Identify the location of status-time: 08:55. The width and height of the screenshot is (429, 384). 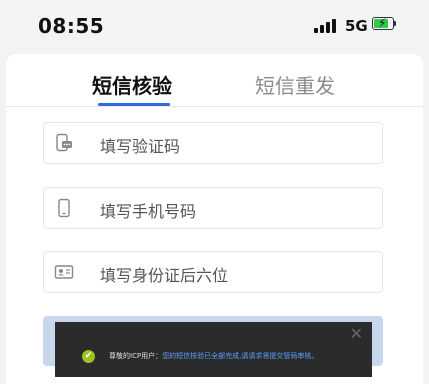
(71, 26).